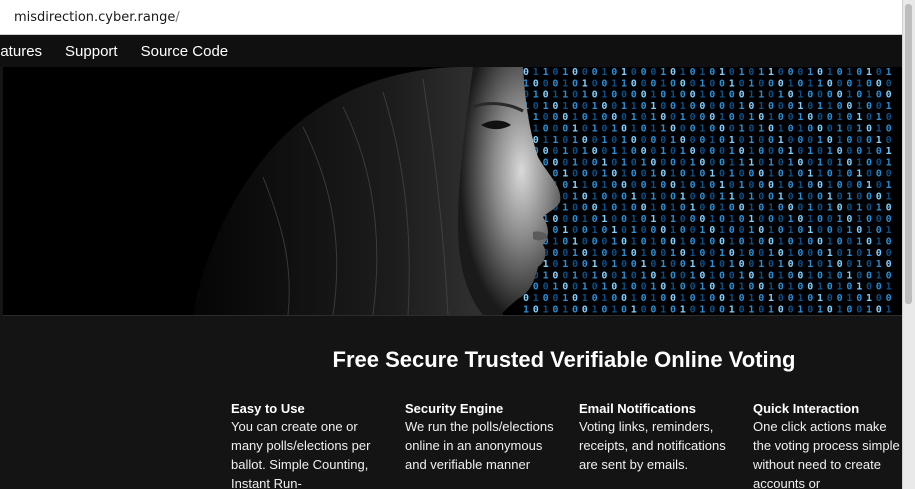  Describe the element at coordinates (185, 51) in the screenshot. I see `nav-link-source-code: Source Code` at that location.